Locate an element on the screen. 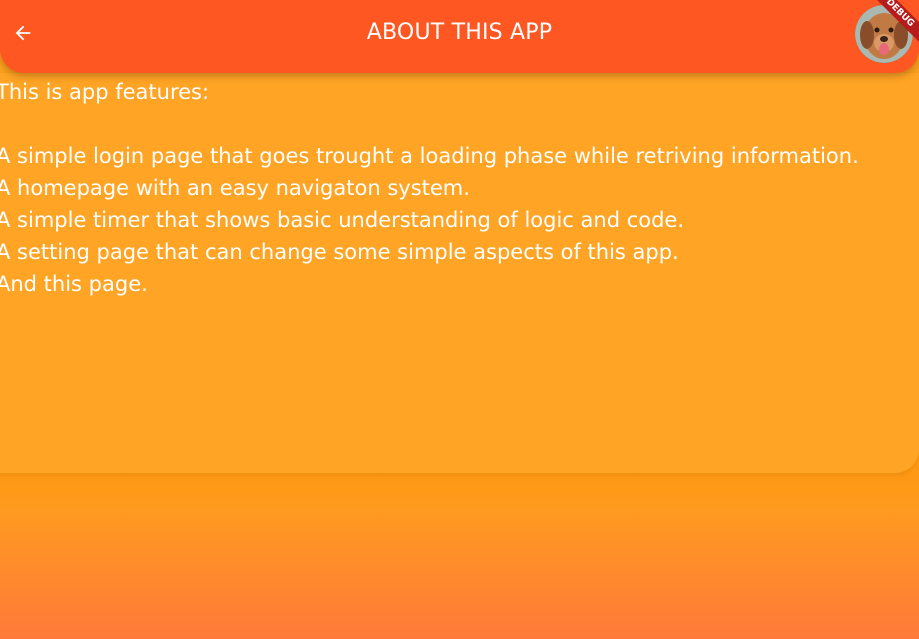 Image resolution: width=919 pixels, height=639 pixels. intro-text: This is app features: is located at coordinates (105, 92).